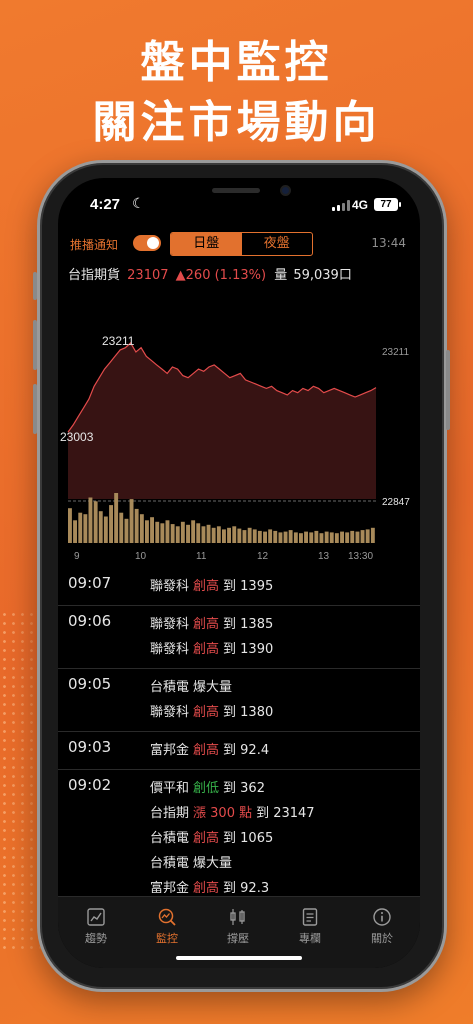 This screenshot has width=473, height=1024. Describe the element at coordinates (360, 556) in the screenshot. I see `x-tick-label: 13:30` at that location.